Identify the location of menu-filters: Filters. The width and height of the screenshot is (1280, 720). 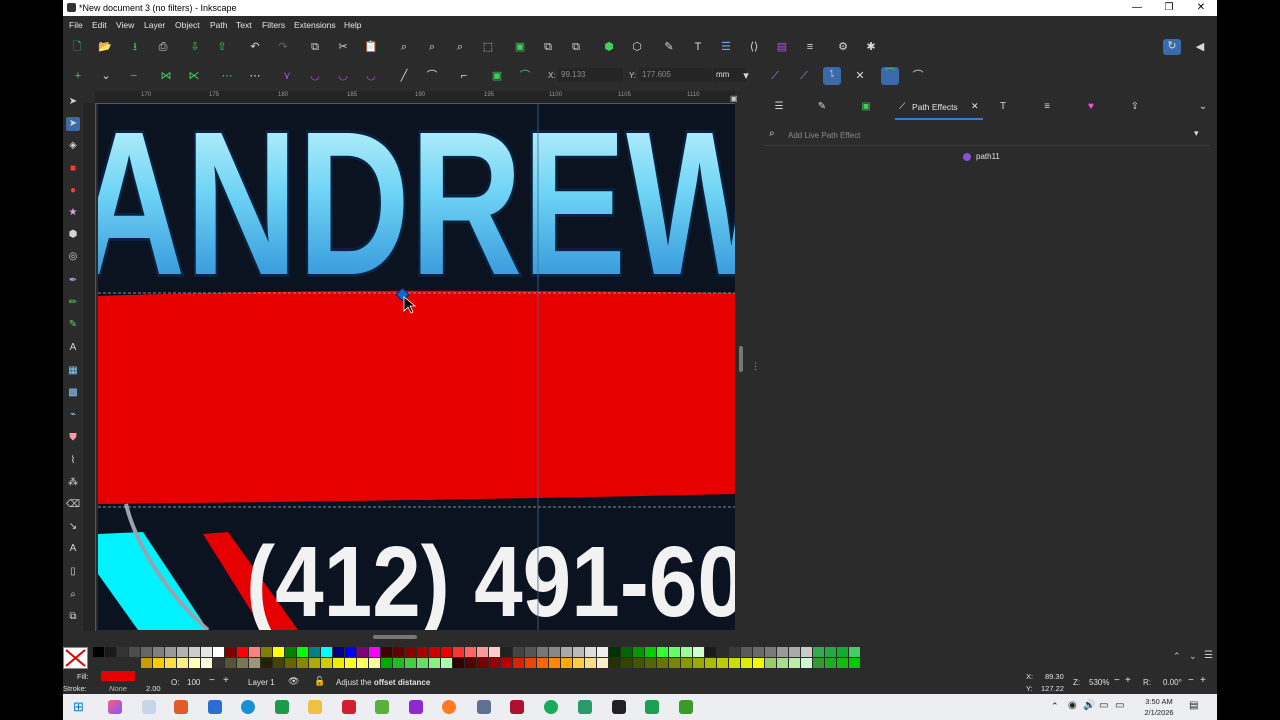
(273, 25).